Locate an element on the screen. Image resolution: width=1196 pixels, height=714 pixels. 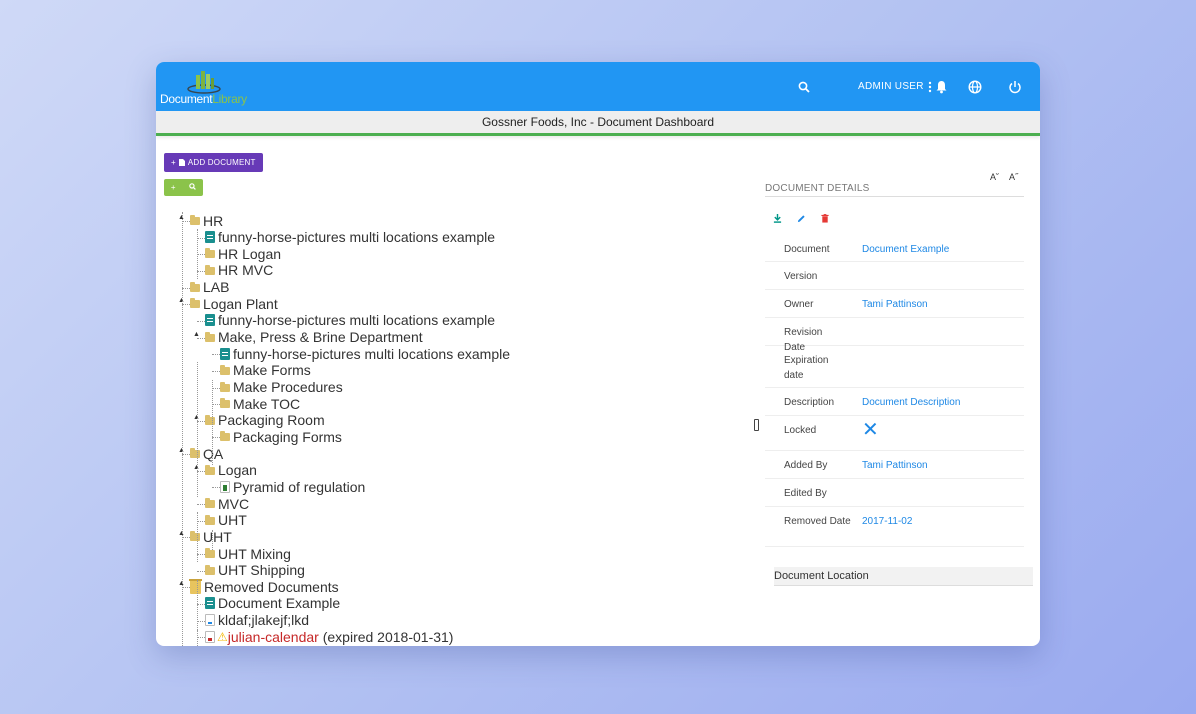
tree-folder: Make, Press & Brine Department is located at coordinates (314, 337).